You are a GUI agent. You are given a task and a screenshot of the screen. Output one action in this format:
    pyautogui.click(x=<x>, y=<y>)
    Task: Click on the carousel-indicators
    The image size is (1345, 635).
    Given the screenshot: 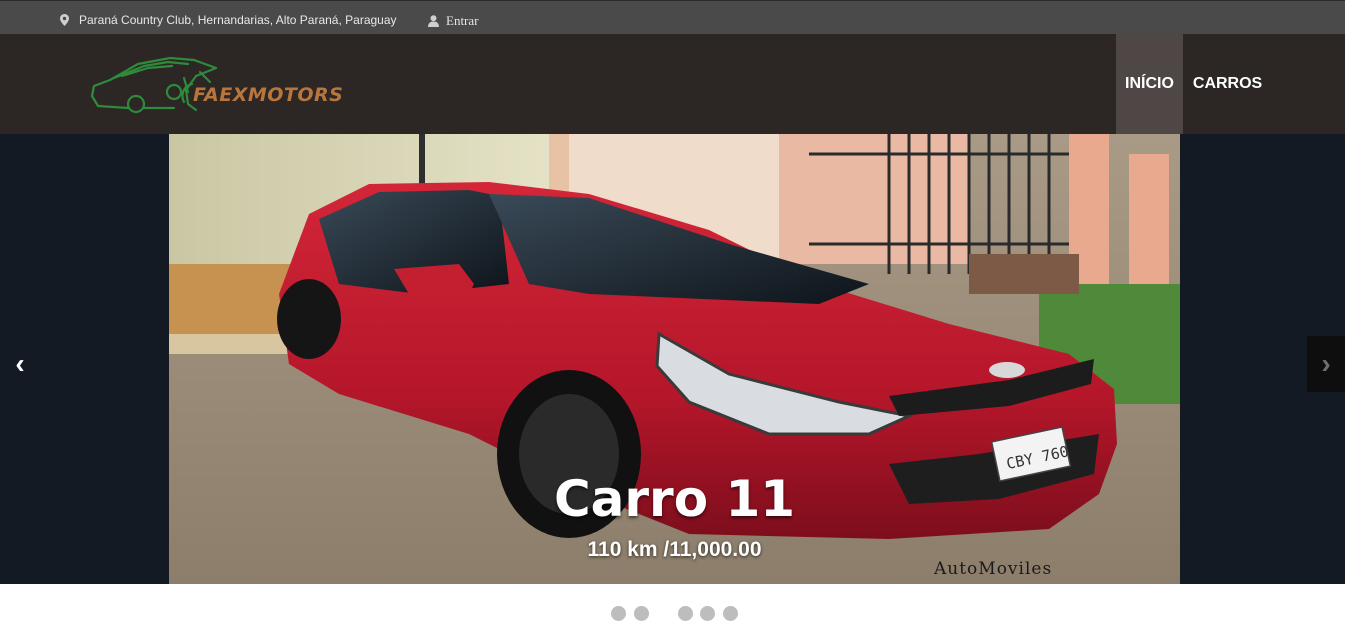 What is the action you would take?
    pyautogui.click(x=672, y=614)
    